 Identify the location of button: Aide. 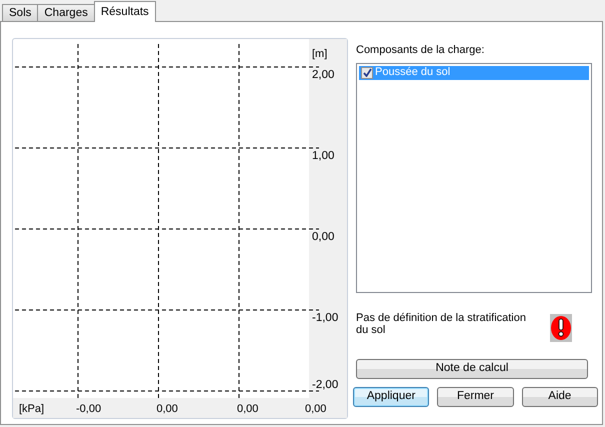
(560, 396).